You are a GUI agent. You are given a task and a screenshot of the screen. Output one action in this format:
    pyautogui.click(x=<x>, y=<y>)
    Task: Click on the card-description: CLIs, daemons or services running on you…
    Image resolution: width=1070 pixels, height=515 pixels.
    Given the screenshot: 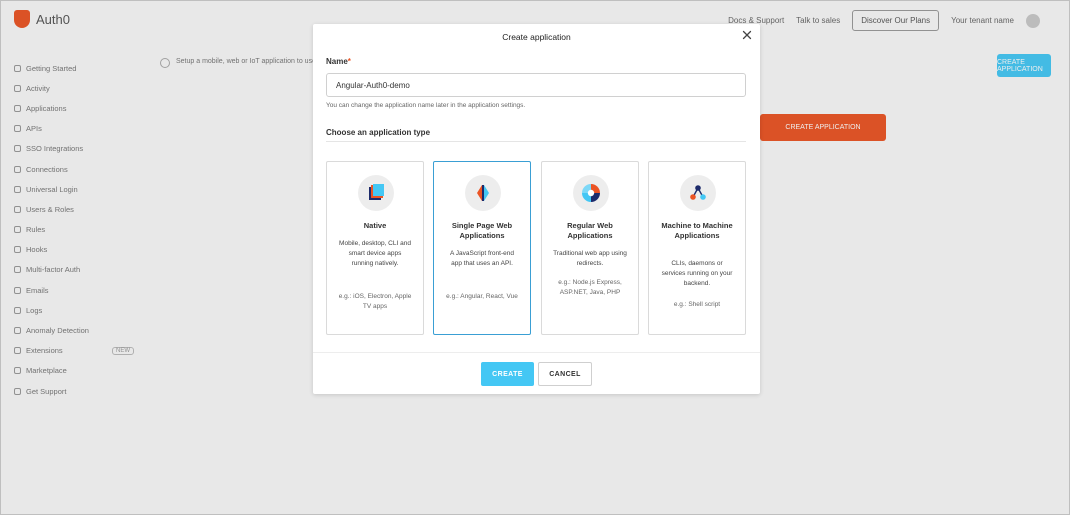 What is the action you would take?
    pyautogui.click(x=697, y=273)
    